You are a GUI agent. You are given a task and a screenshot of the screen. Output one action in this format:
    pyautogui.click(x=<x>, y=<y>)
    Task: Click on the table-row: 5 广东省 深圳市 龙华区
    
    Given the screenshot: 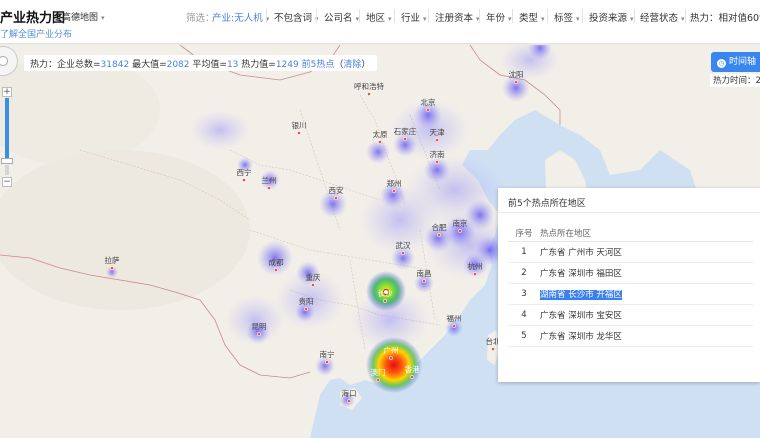 What is the action you would take?
    pyautogui.click(x=630, y=336)
    